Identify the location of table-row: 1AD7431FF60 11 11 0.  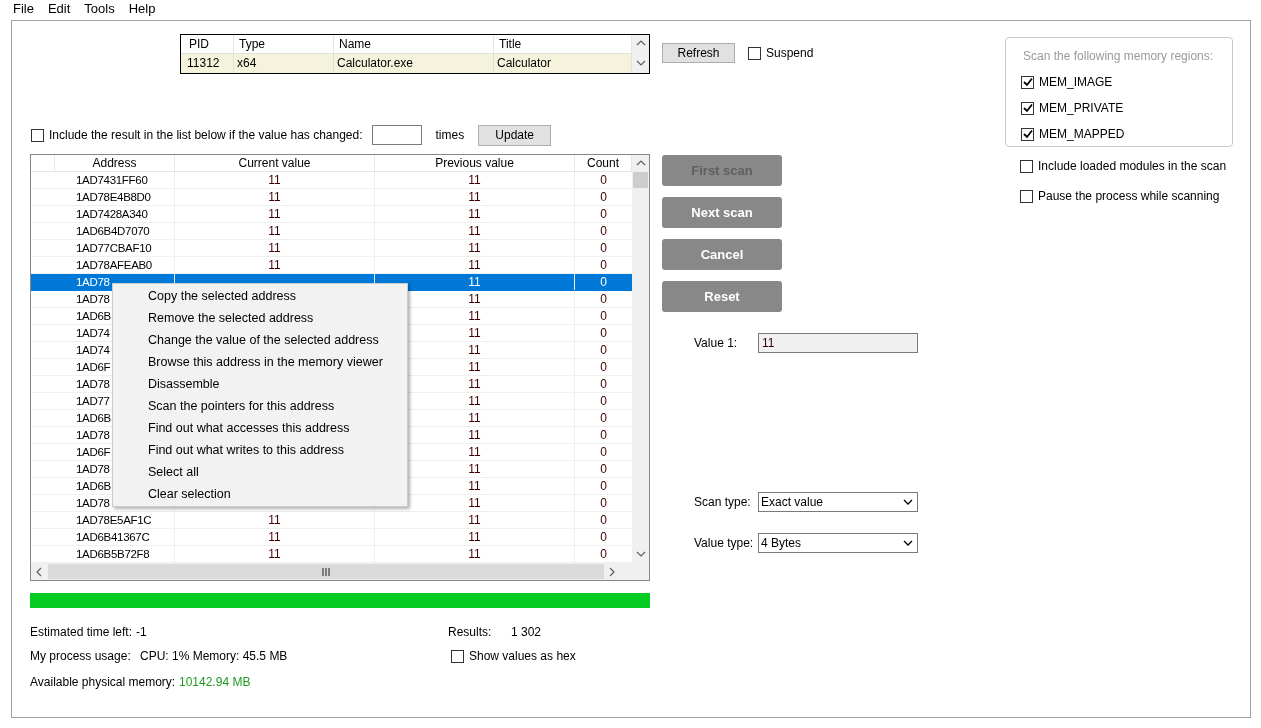
(331, 180).